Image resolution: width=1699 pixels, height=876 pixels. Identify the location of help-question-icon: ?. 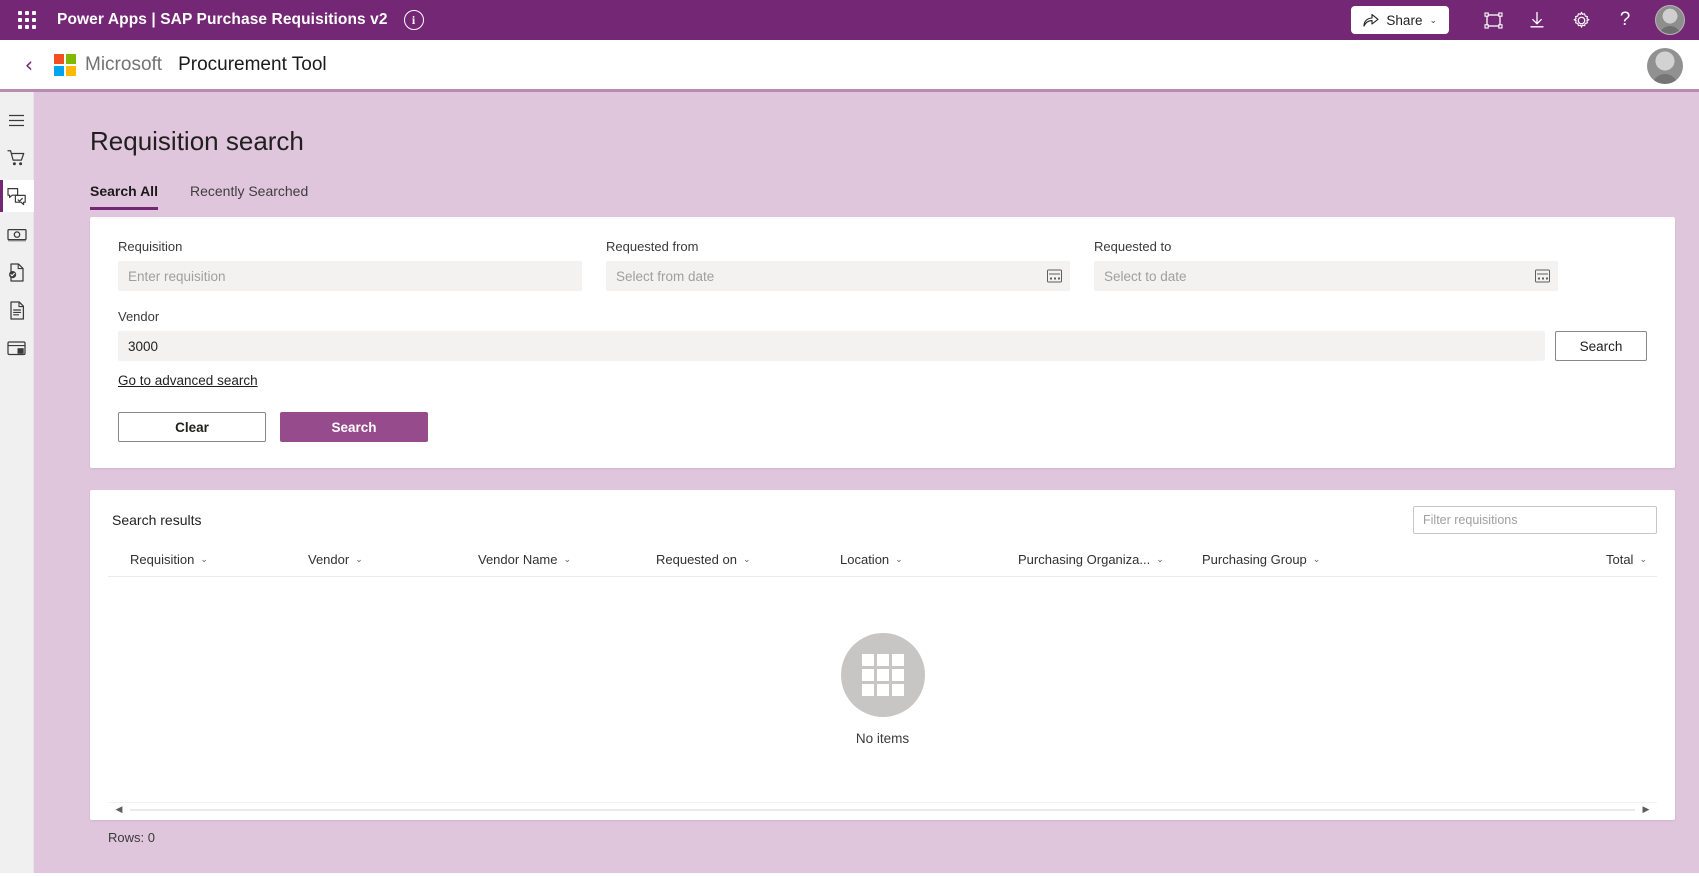
(1625, 20).